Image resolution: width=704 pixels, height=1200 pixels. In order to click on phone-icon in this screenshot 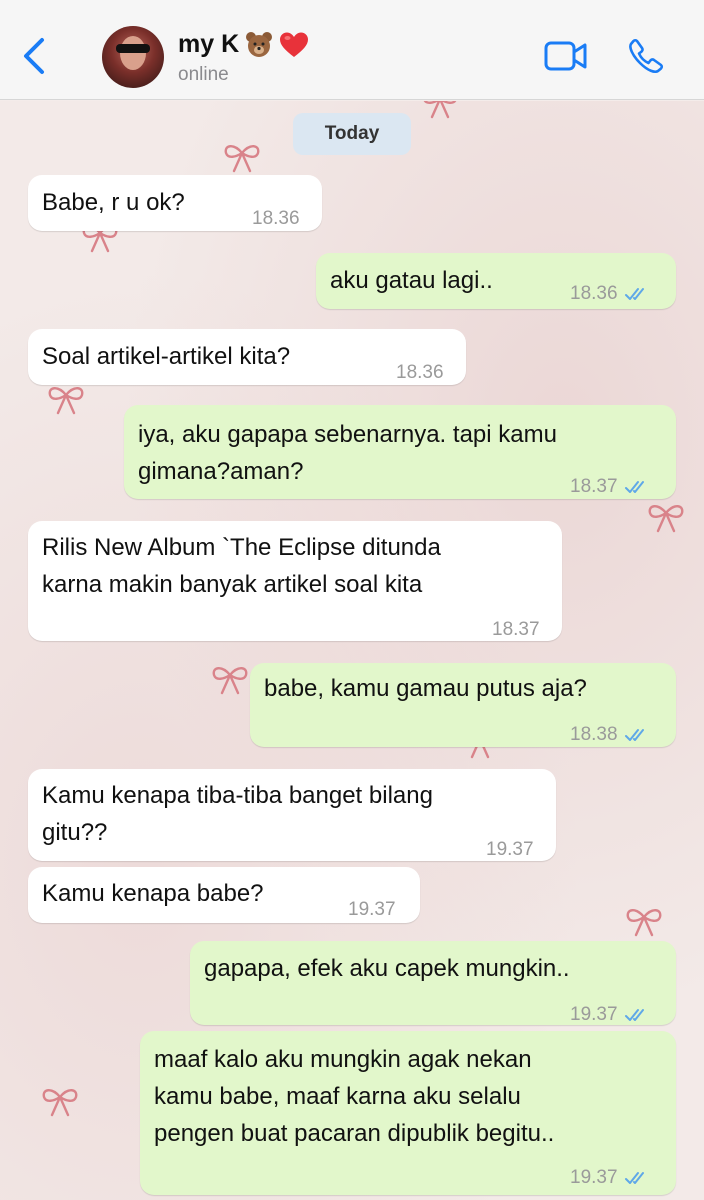, I will do `click(646, 56)`.